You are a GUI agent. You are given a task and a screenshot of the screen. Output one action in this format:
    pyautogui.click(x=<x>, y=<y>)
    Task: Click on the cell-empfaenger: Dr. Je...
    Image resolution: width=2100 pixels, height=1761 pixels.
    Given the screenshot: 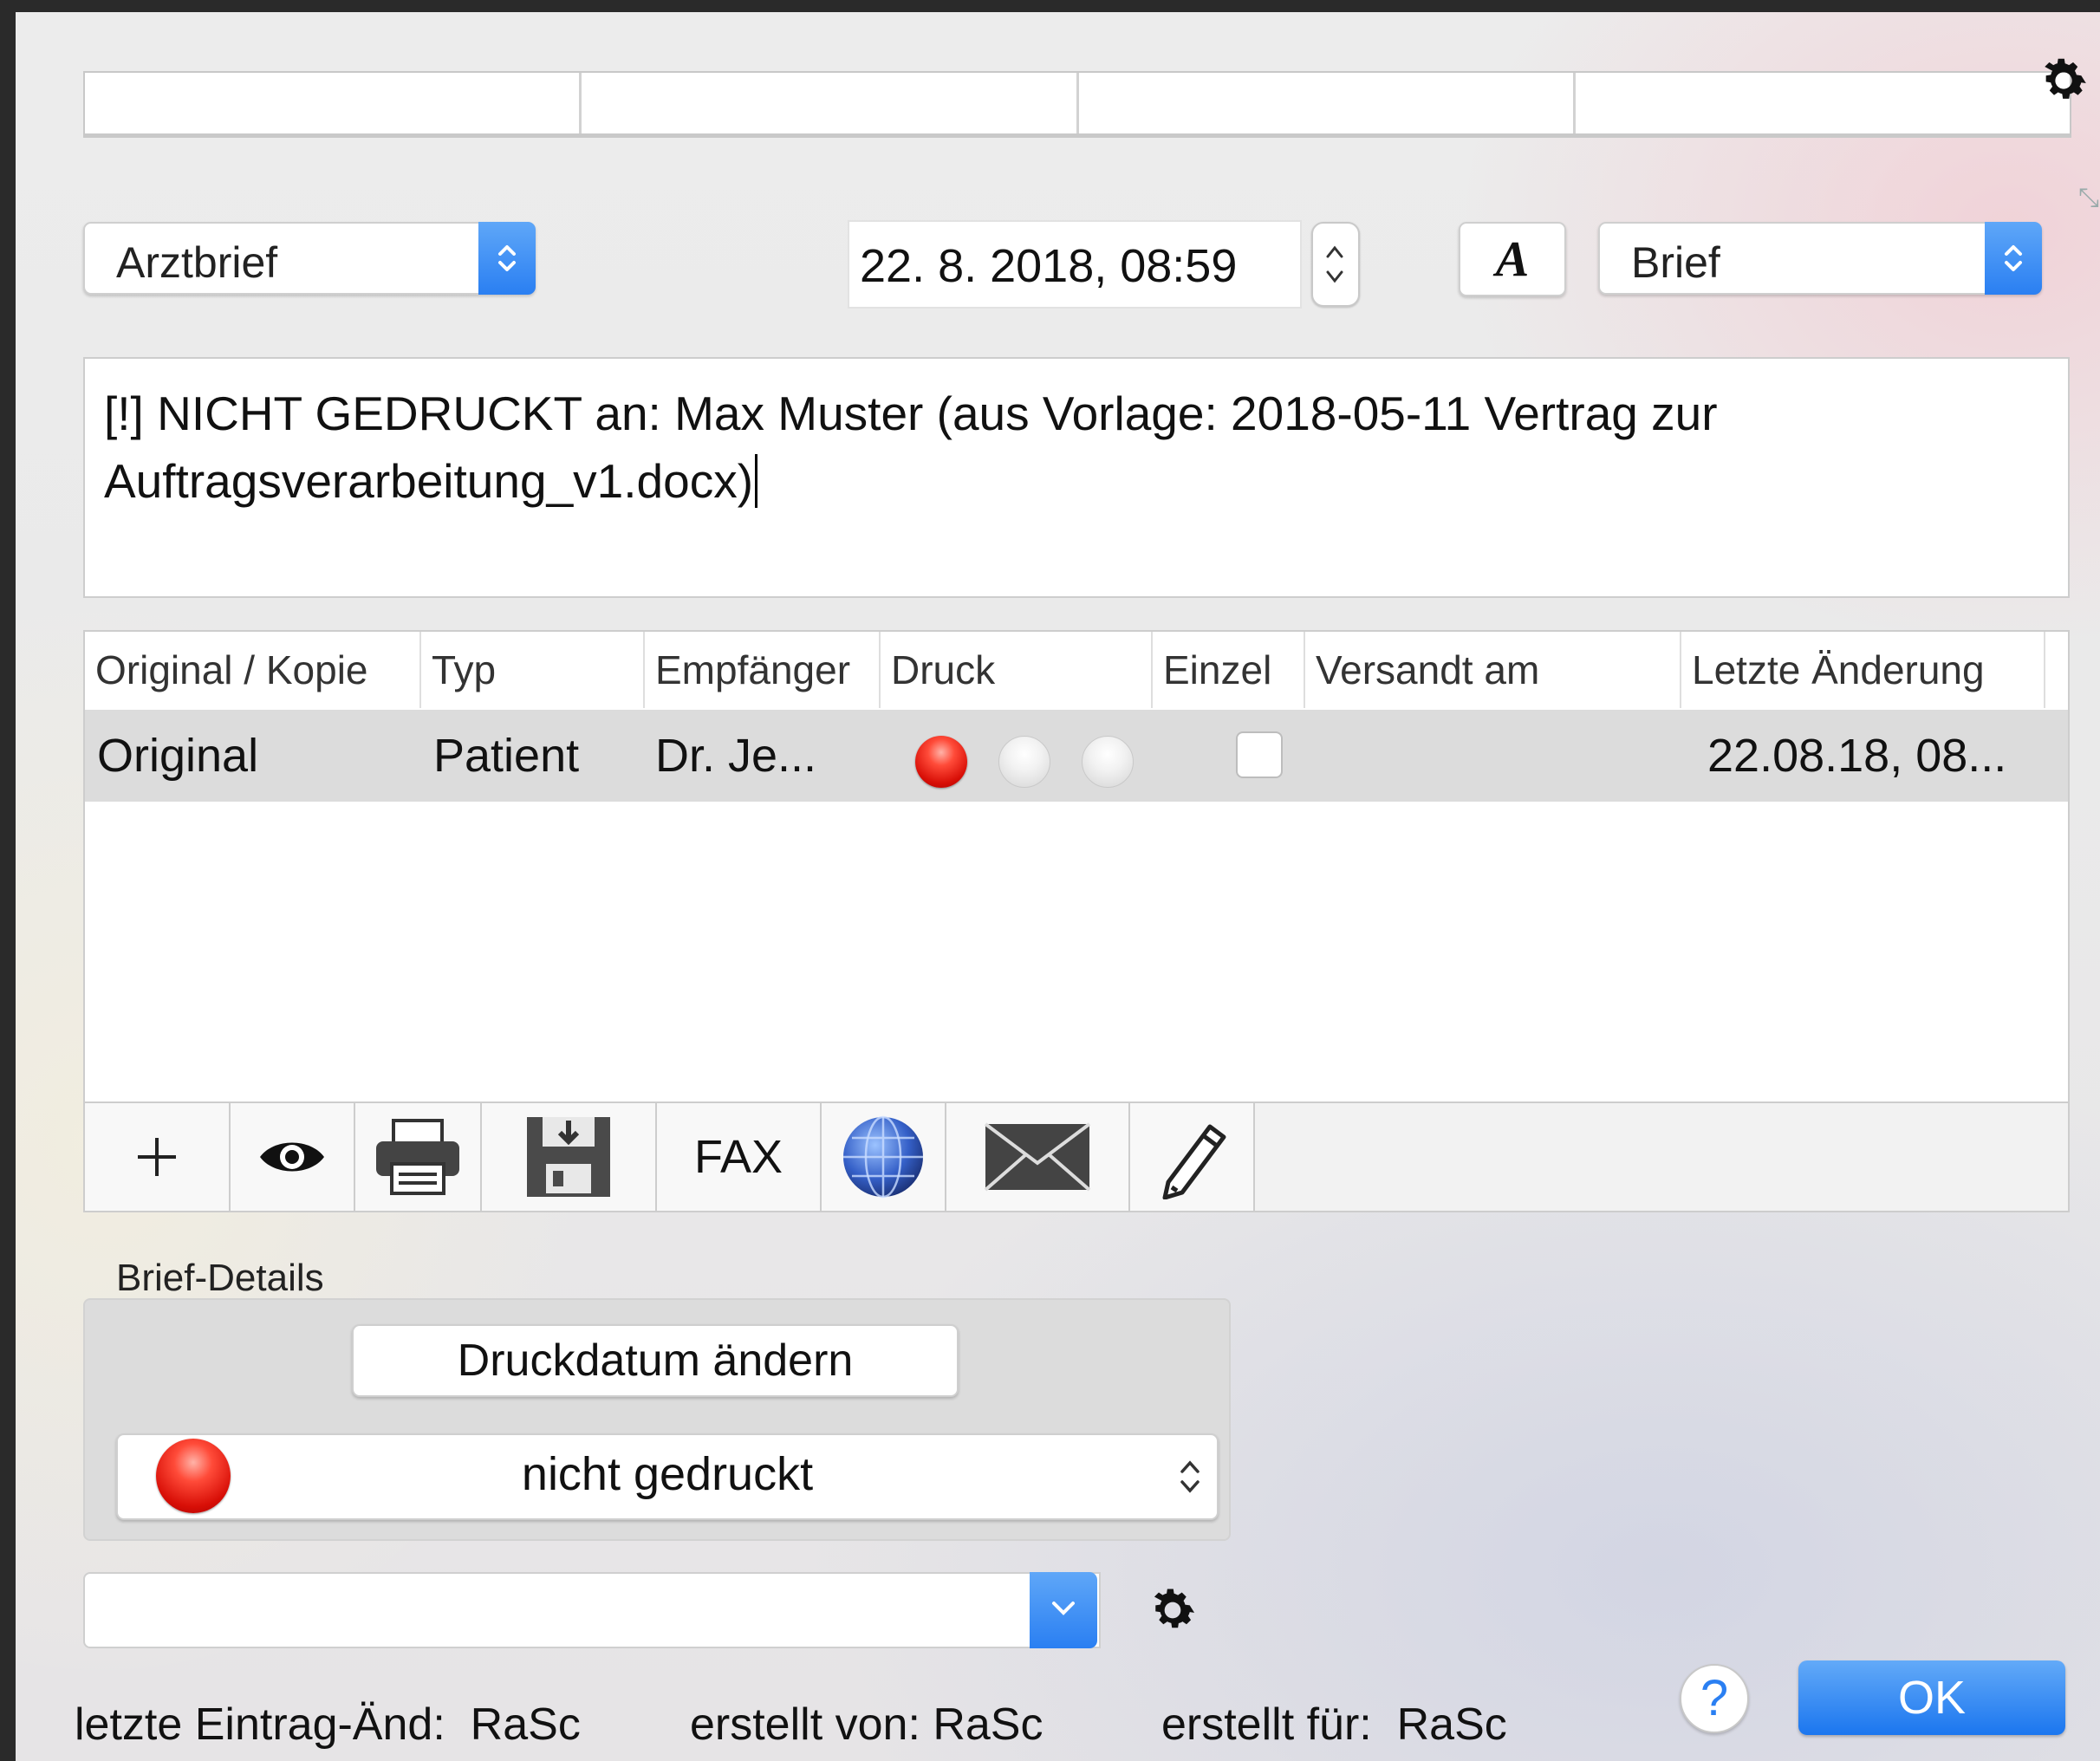 What is the action you would take?
    pyautogui.click(x=736, y=756)
    